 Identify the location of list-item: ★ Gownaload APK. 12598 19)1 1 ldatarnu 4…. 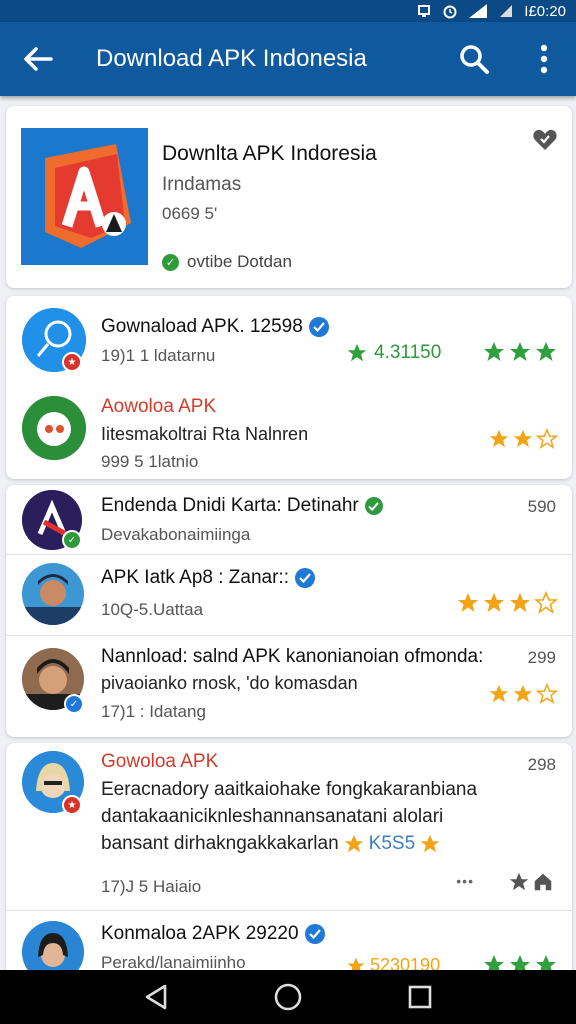
(289, 341).